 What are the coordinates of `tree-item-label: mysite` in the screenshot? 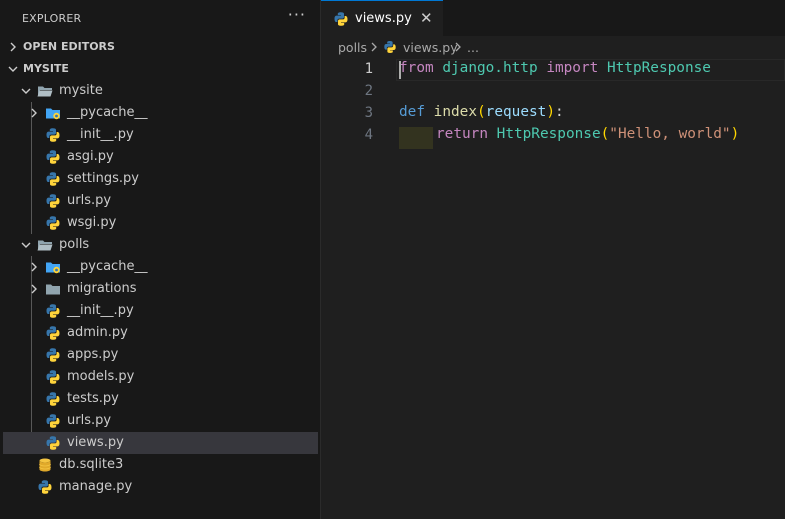 It's located at (81, 90).